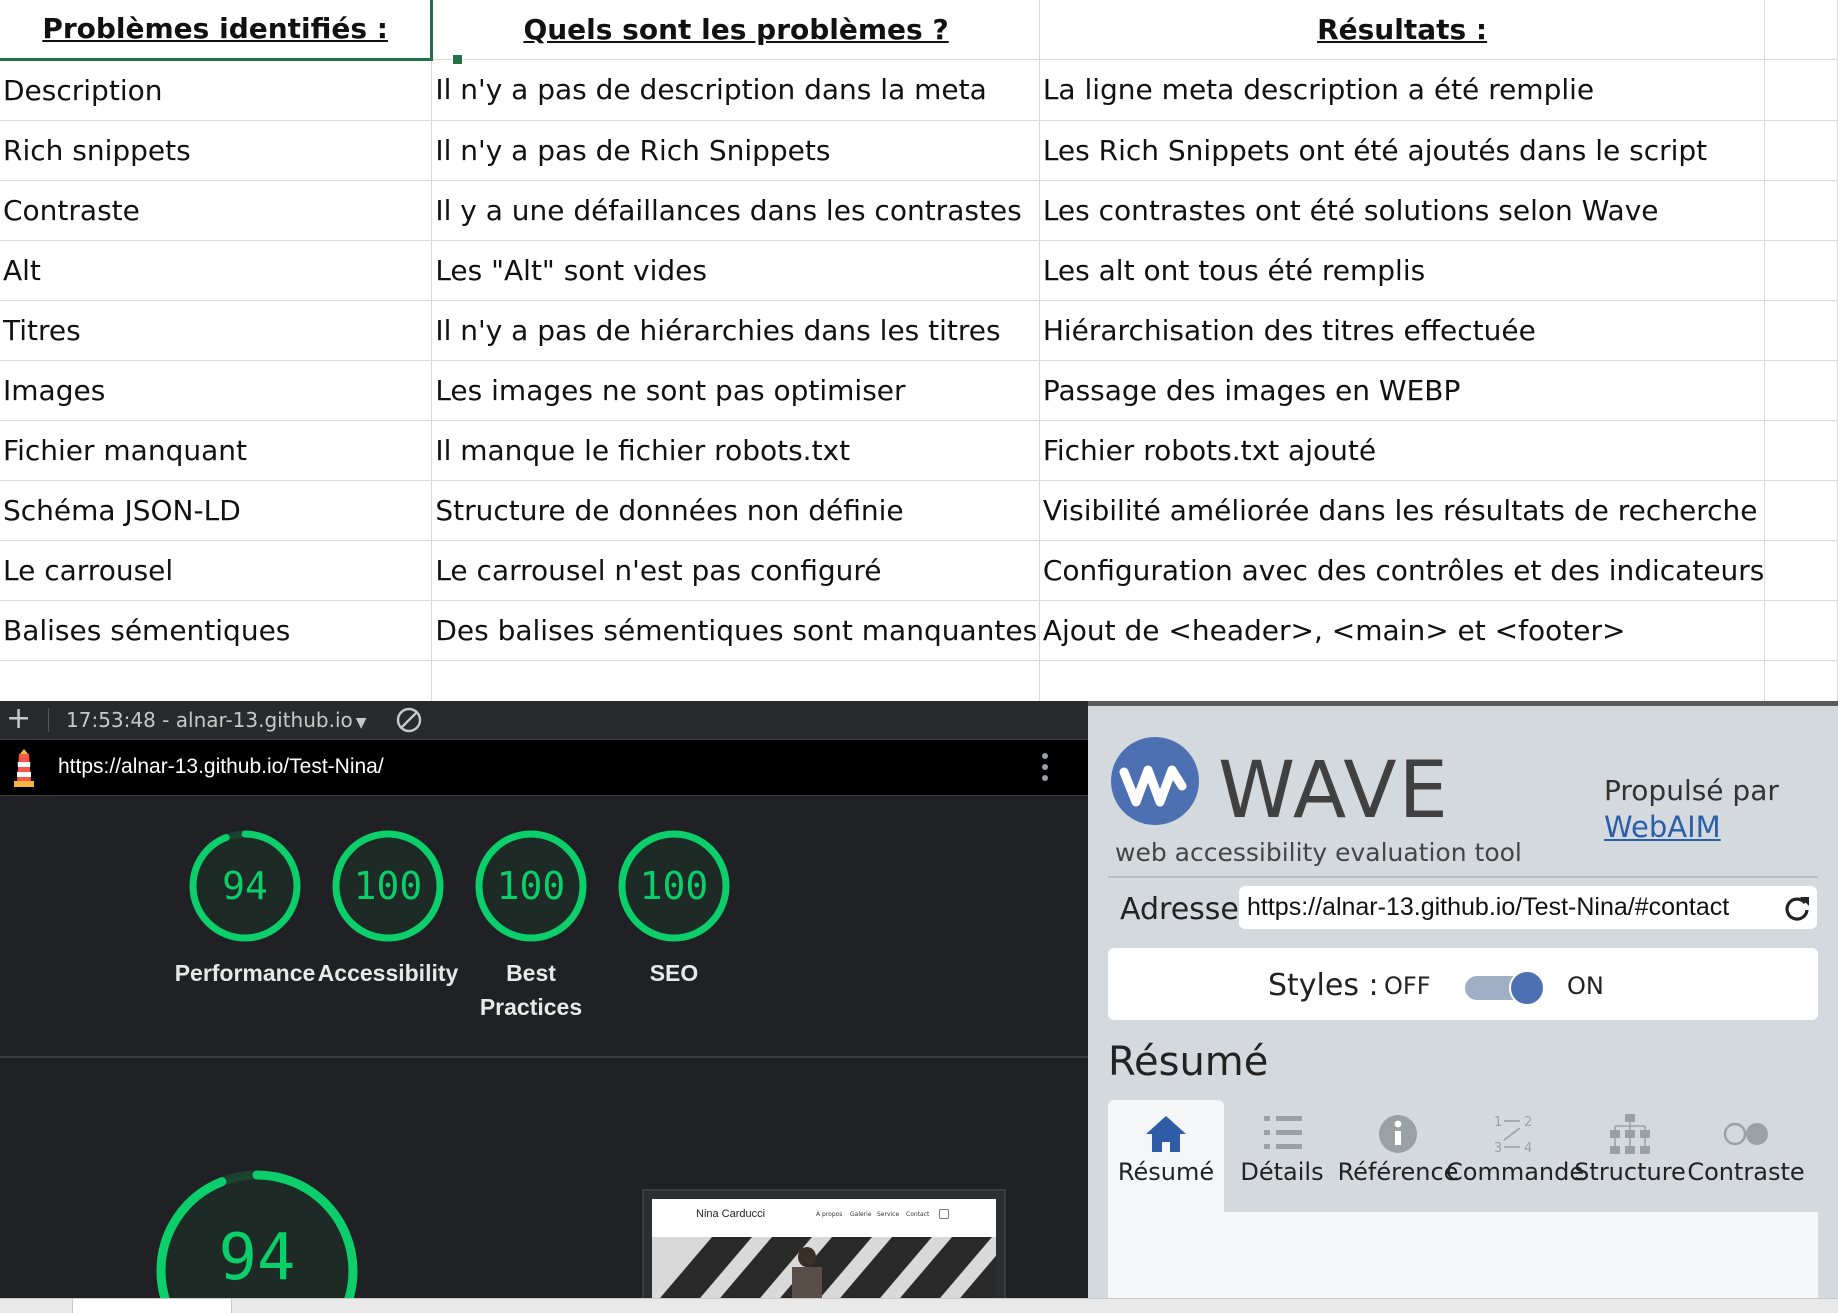 This screenshot has width=1838, height=1313. What do you see at coordinates (1398, 1134) in the screenshot?
I see `info-icon` at bounding box center [1398, 1134].